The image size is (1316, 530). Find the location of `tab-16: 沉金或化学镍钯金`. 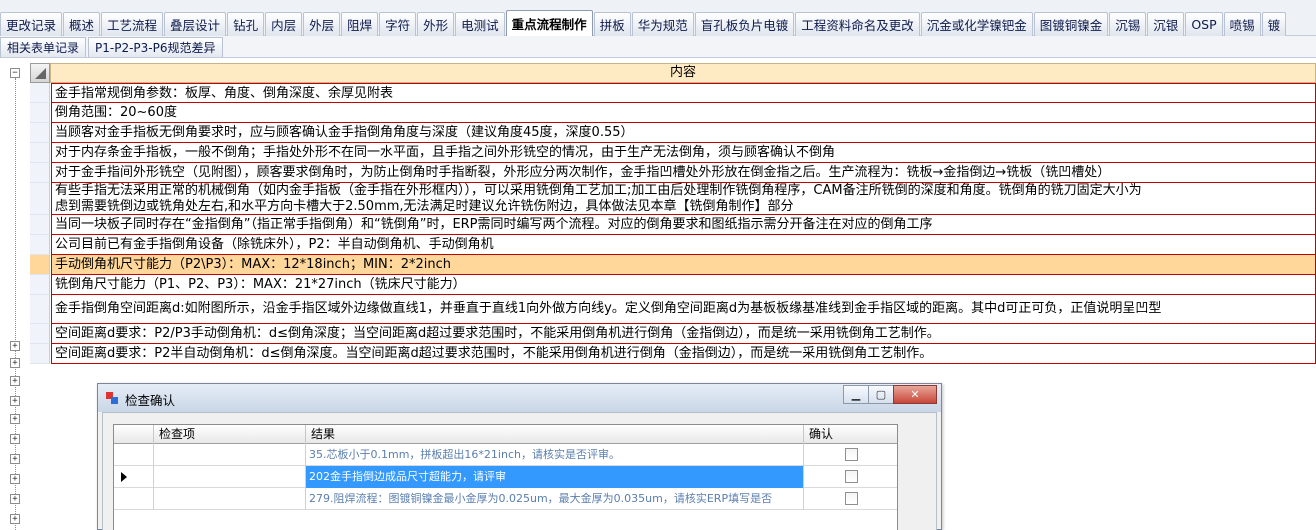

tab-16: 沉金或化学镍钯金 is located at coordinates (976, 24).